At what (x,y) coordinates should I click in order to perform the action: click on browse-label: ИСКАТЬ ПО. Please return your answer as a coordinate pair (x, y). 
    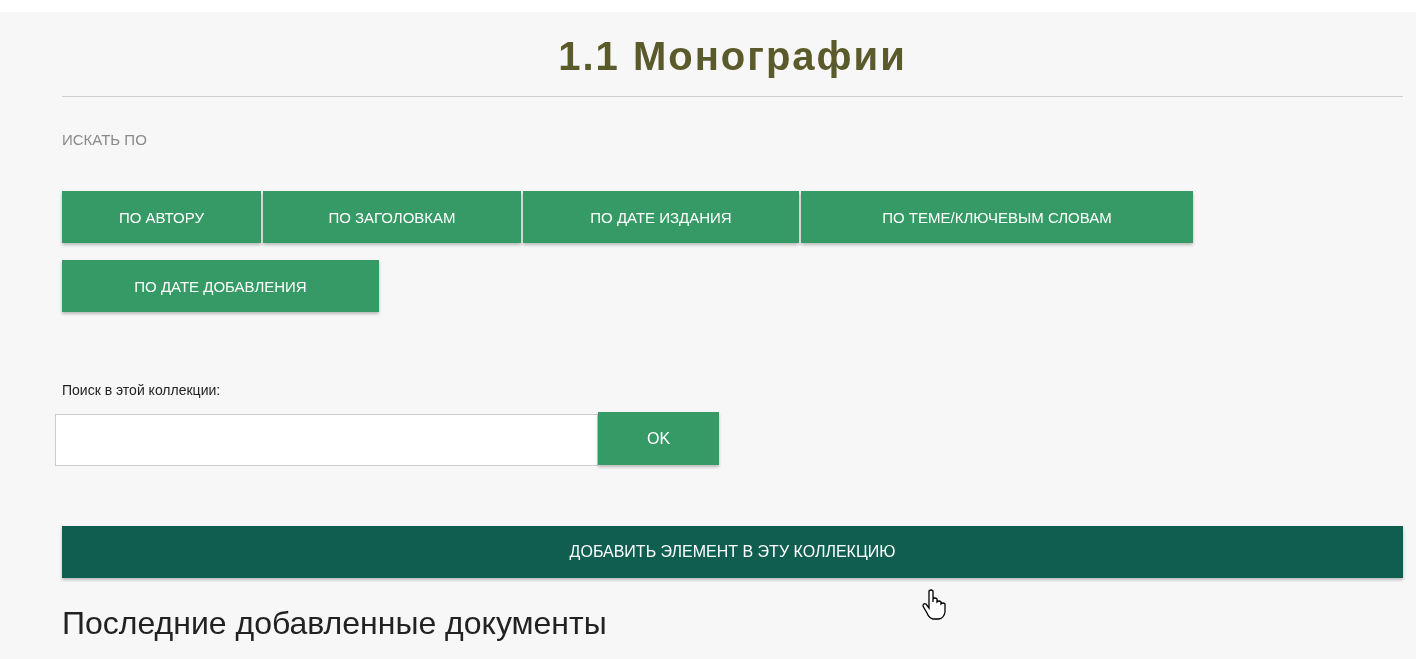
    Looking at the image, I should click on (104, 139).